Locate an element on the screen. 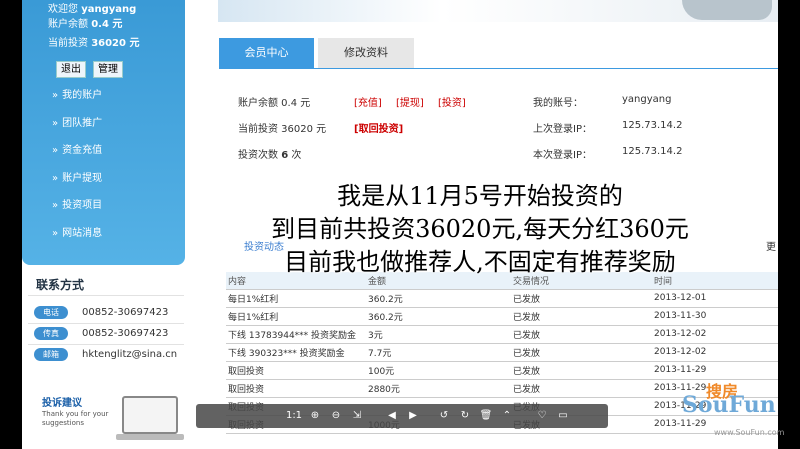 The height and width of the screenshot is (449, 800). tab-underline is located at coordinates (498, 68).